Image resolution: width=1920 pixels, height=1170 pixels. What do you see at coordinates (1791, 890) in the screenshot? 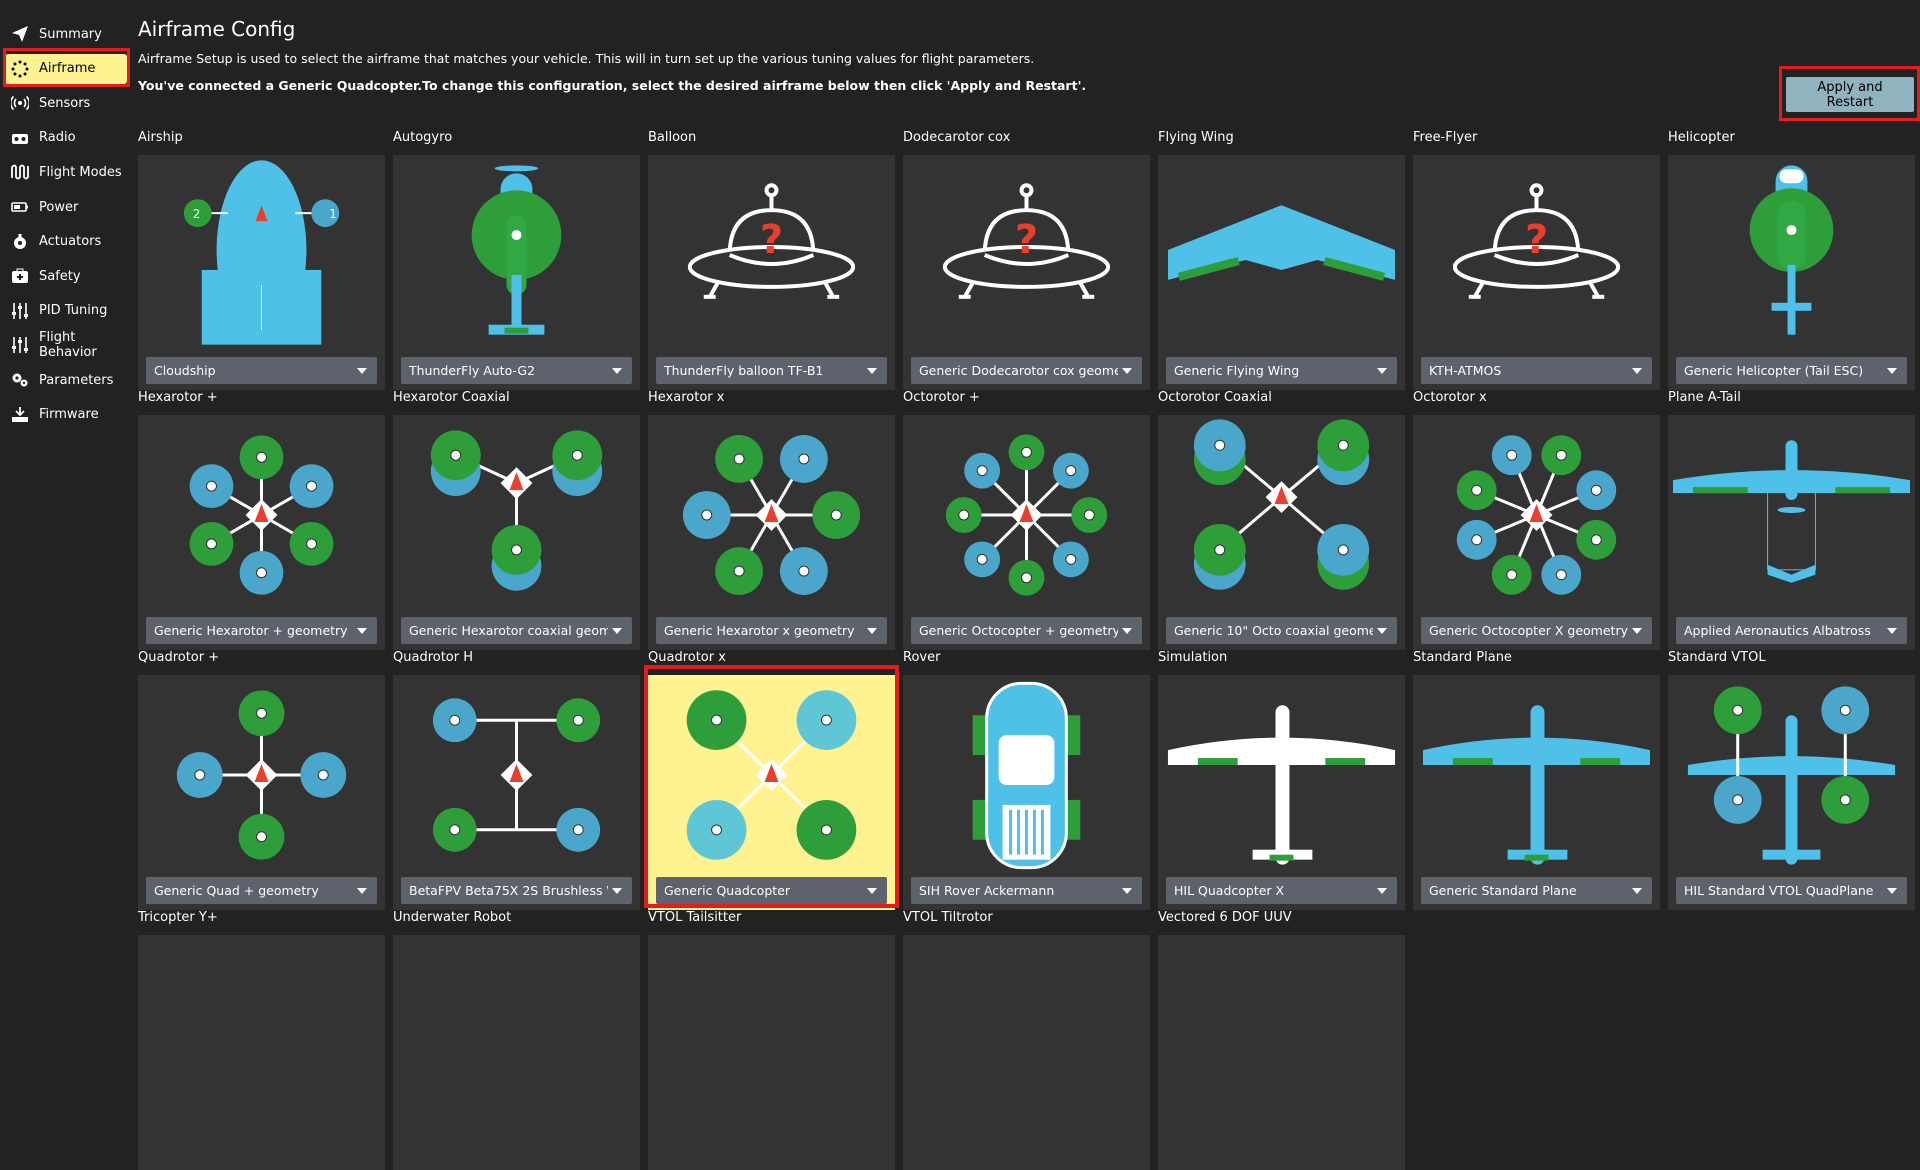
I see `airframe-select: HIL Standard VTOL QuadPlane` at bounding box center [1791, 890].